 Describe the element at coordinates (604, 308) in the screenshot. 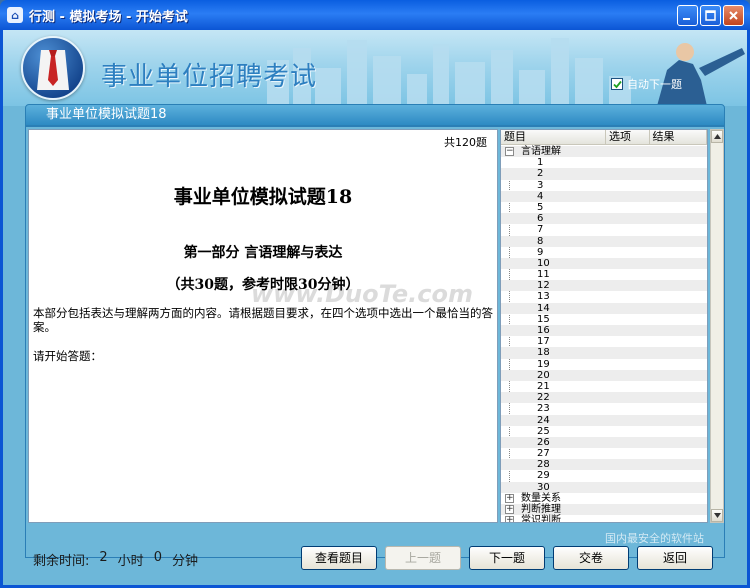

I see `tree-item: 14` at that location.